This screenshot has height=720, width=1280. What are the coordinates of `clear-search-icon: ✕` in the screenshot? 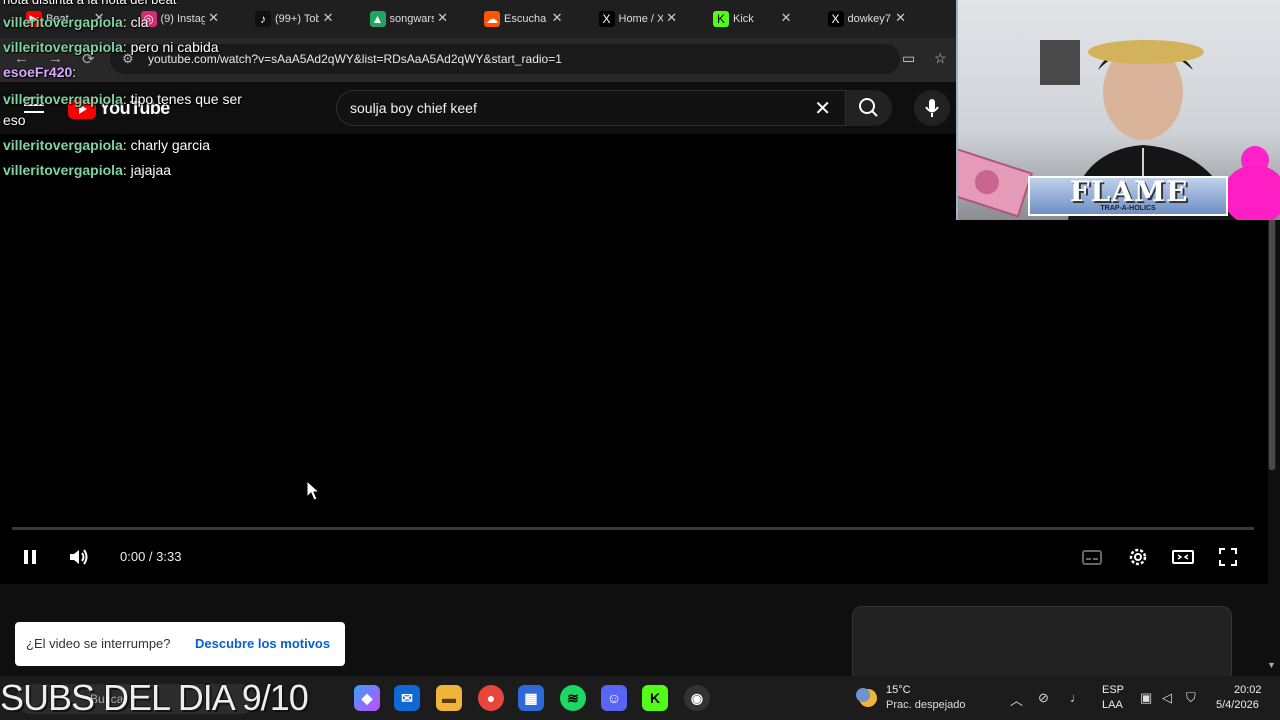 It's located at (822, 108).